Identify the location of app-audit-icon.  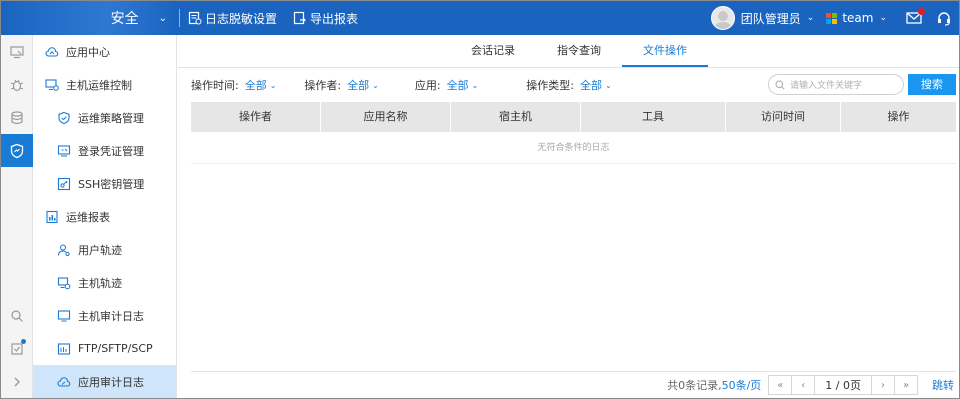
(64, 381).